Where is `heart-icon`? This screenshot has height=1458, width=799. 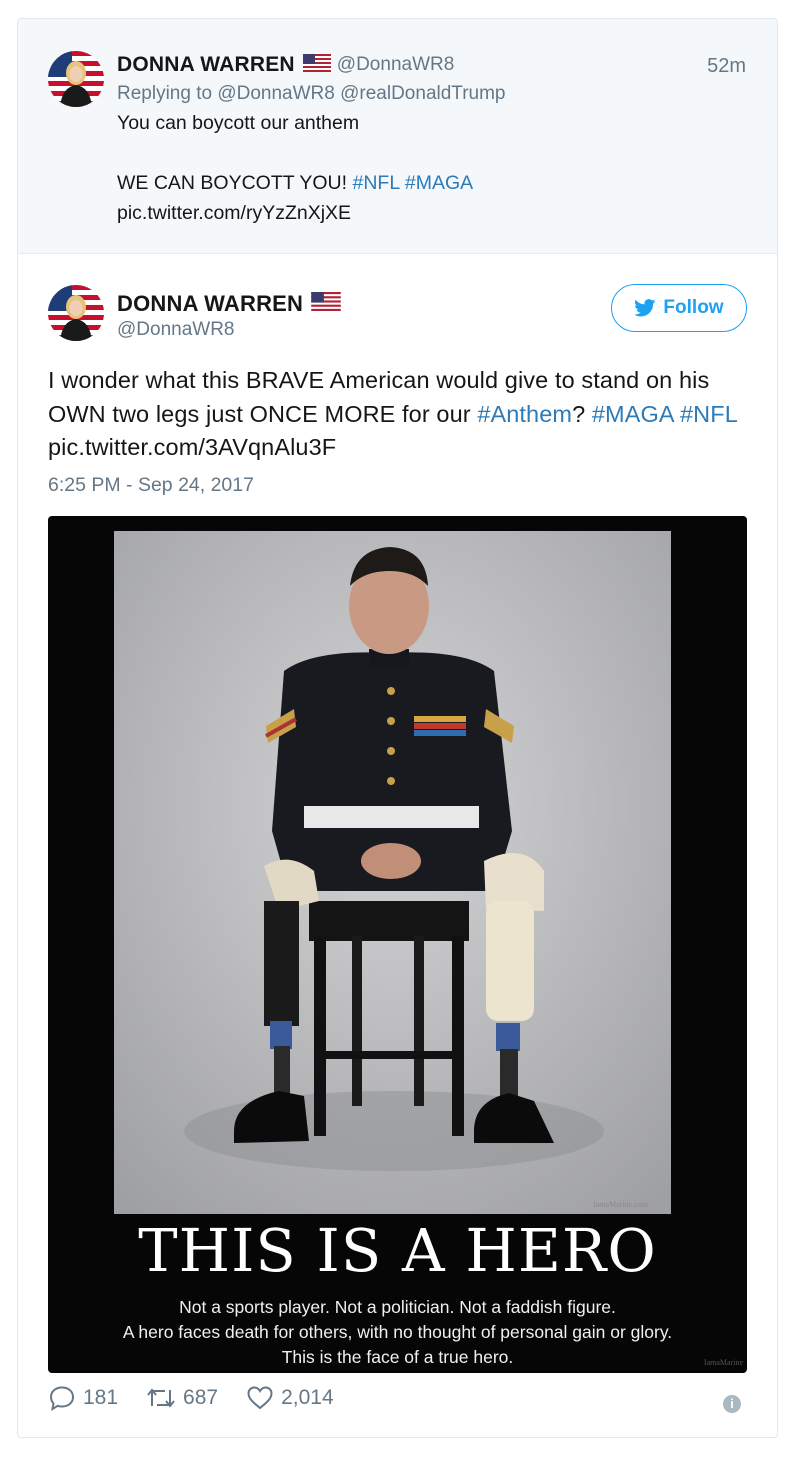 heart-icon is located at coordinates (260, 1398).